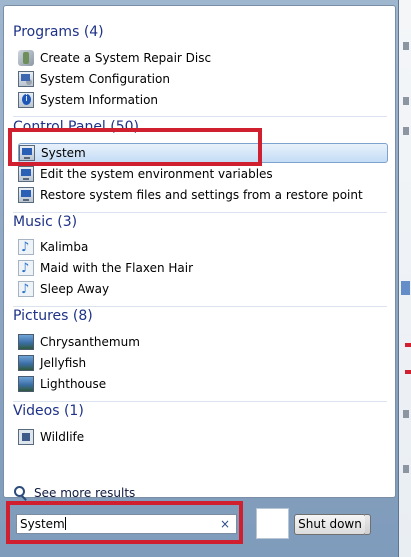 The image size is (411, 557). What do you see at coordinates (26, 100) in the screenshot?
I see `system-information-icon` at bounding box center [26, 100].